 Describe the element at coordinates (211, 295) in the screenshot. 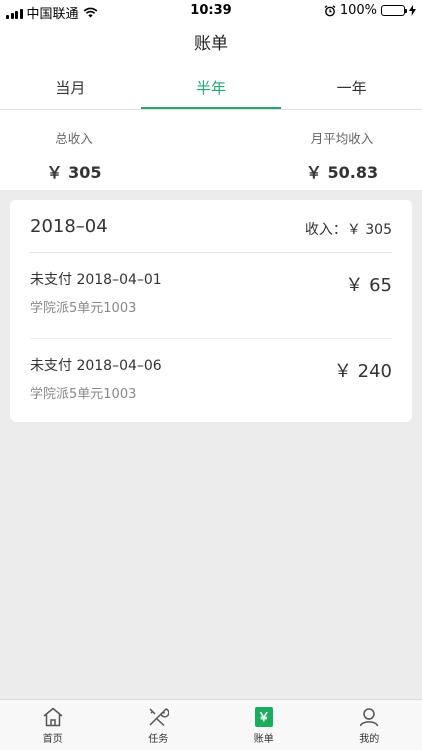

I see `bill-entry: 未支付 2018–04–01 学院派5单元1003 ￥ 65` at that location.